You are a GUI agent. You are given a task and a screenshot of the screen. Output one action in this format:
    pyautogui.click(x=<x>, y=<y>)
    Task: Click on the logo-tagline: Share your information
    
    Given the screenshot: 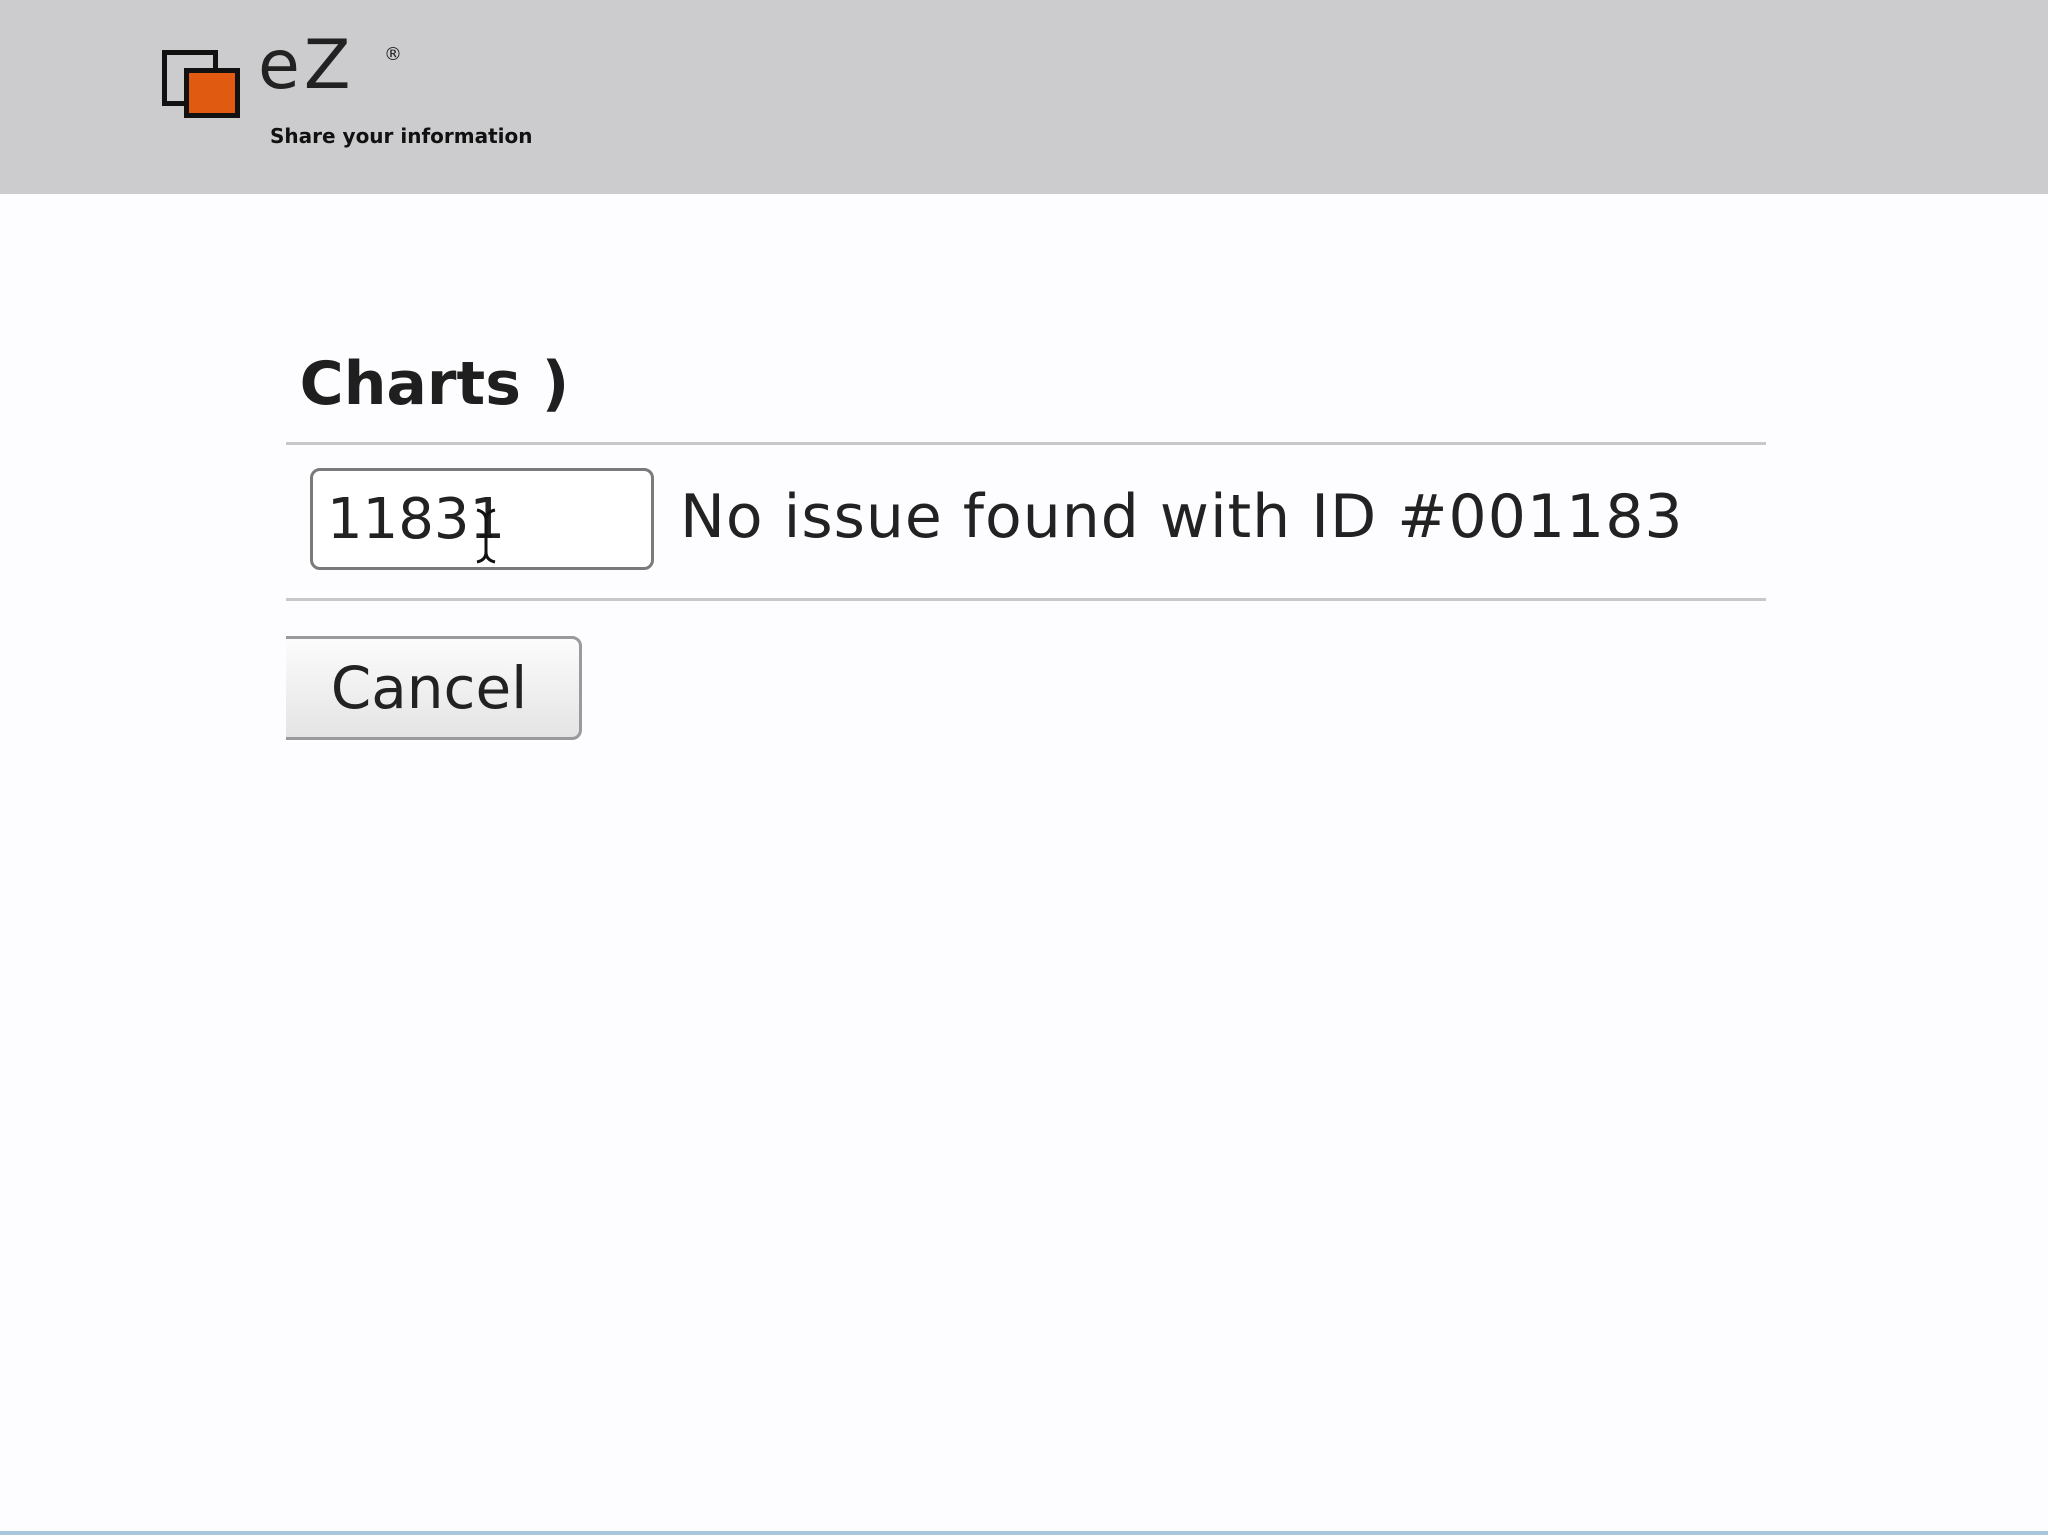 What is the action you would take?
    pyautogui.click(x=401, y=136)
    